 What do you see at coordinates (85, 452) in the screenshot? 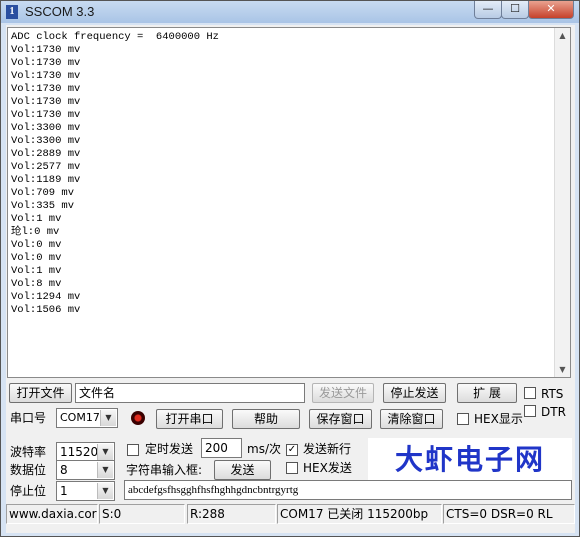
I see `baud-select: 115200 ▼` at bounding box center [85, 452].